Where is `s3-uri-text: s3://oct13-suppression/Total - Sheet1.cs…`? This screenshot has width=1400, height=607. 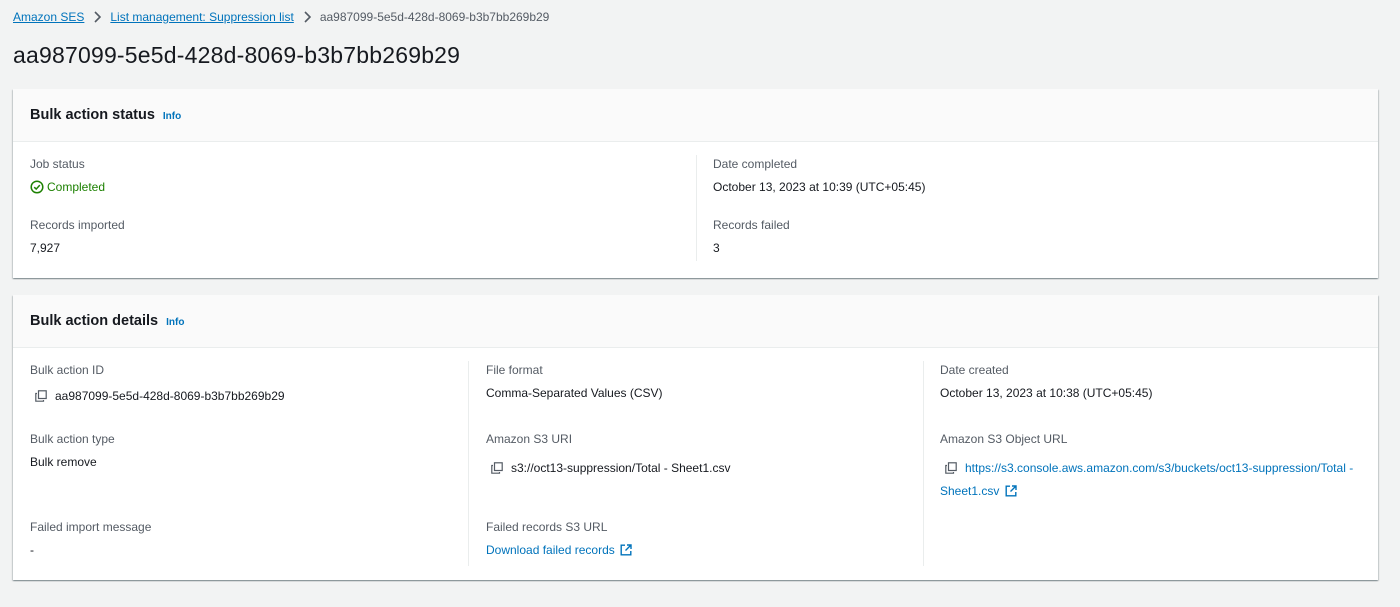
s3-uri-text: s3://oct13-suppression/Total - Sheet1.cs… is located at coordinates (621, 468).